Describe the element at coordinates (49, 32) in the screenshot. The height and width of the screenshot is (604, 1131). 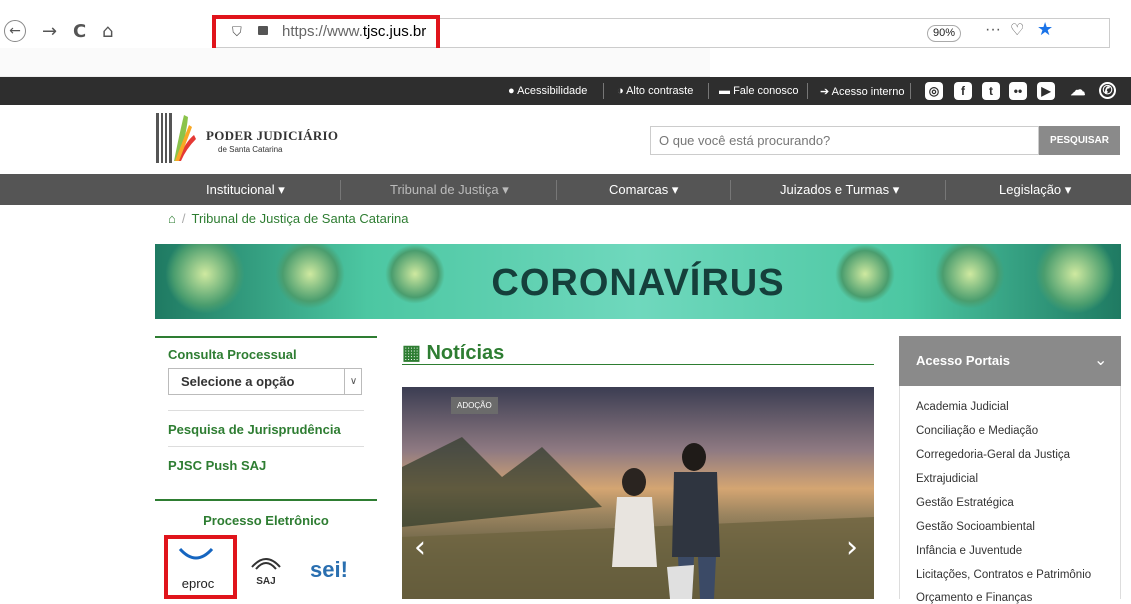
I see `forward-icon: →` at that location.